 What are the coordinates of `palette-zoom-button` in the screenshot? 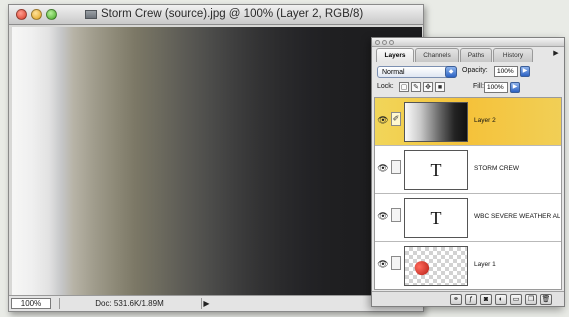 It's located at (391, 42).